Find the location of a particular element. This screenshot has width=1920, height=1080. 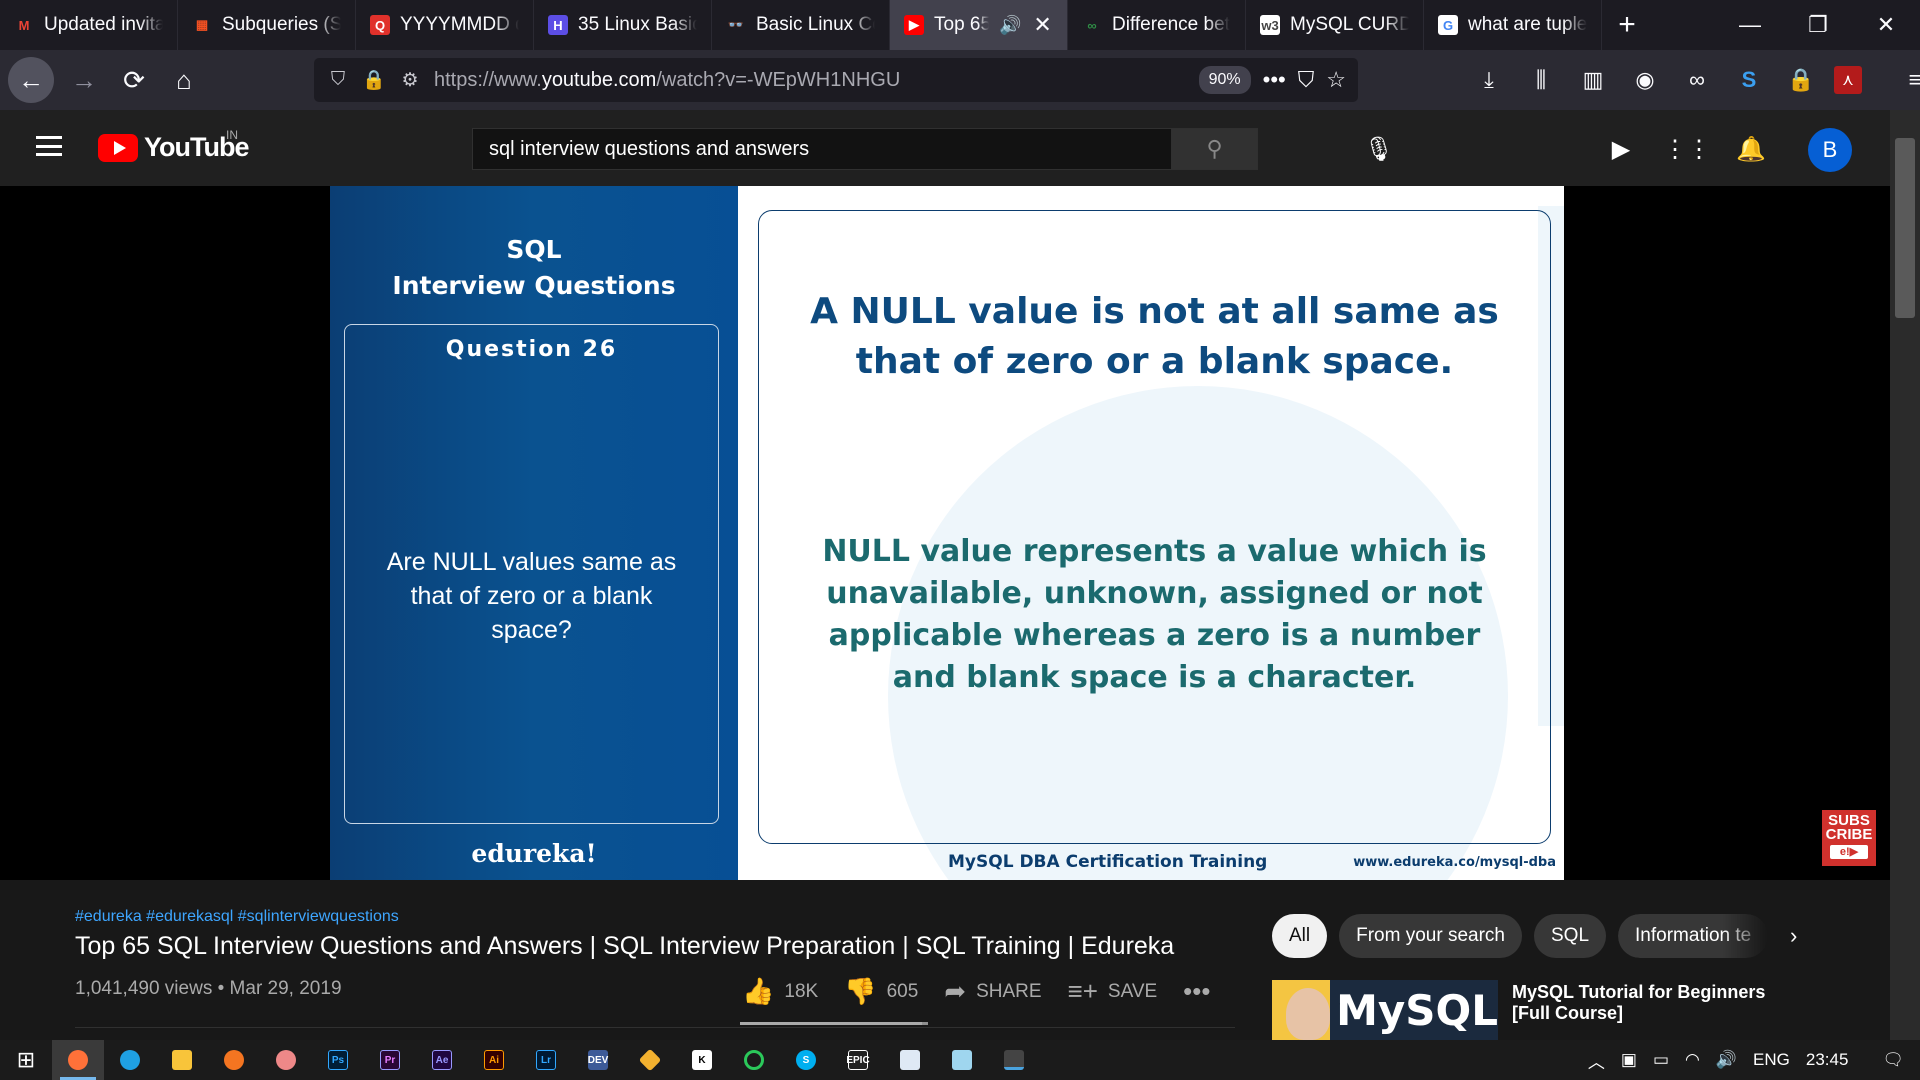

illustrator-icon: Ai is located at coordinates (494, 1060).